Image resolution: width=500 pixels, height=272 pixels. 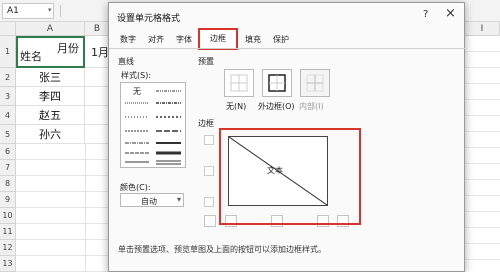 What do you see at coordinates (50, 134) in the screenshot?
I see `cell-a5: 孙六` at bounding box center [50, 134].